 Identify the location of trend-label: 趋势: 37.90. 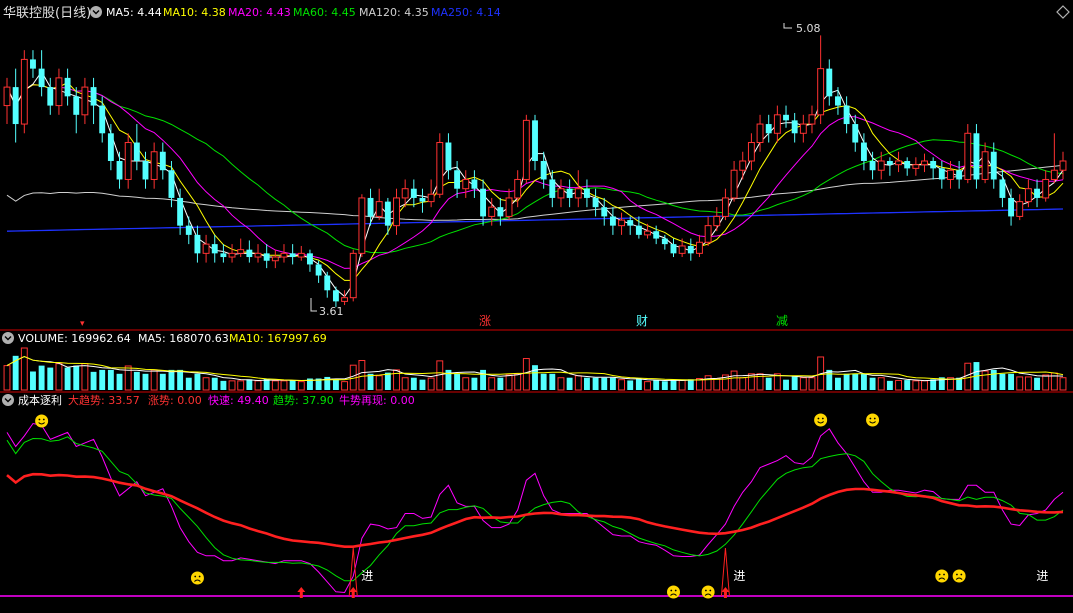
(303, 400).